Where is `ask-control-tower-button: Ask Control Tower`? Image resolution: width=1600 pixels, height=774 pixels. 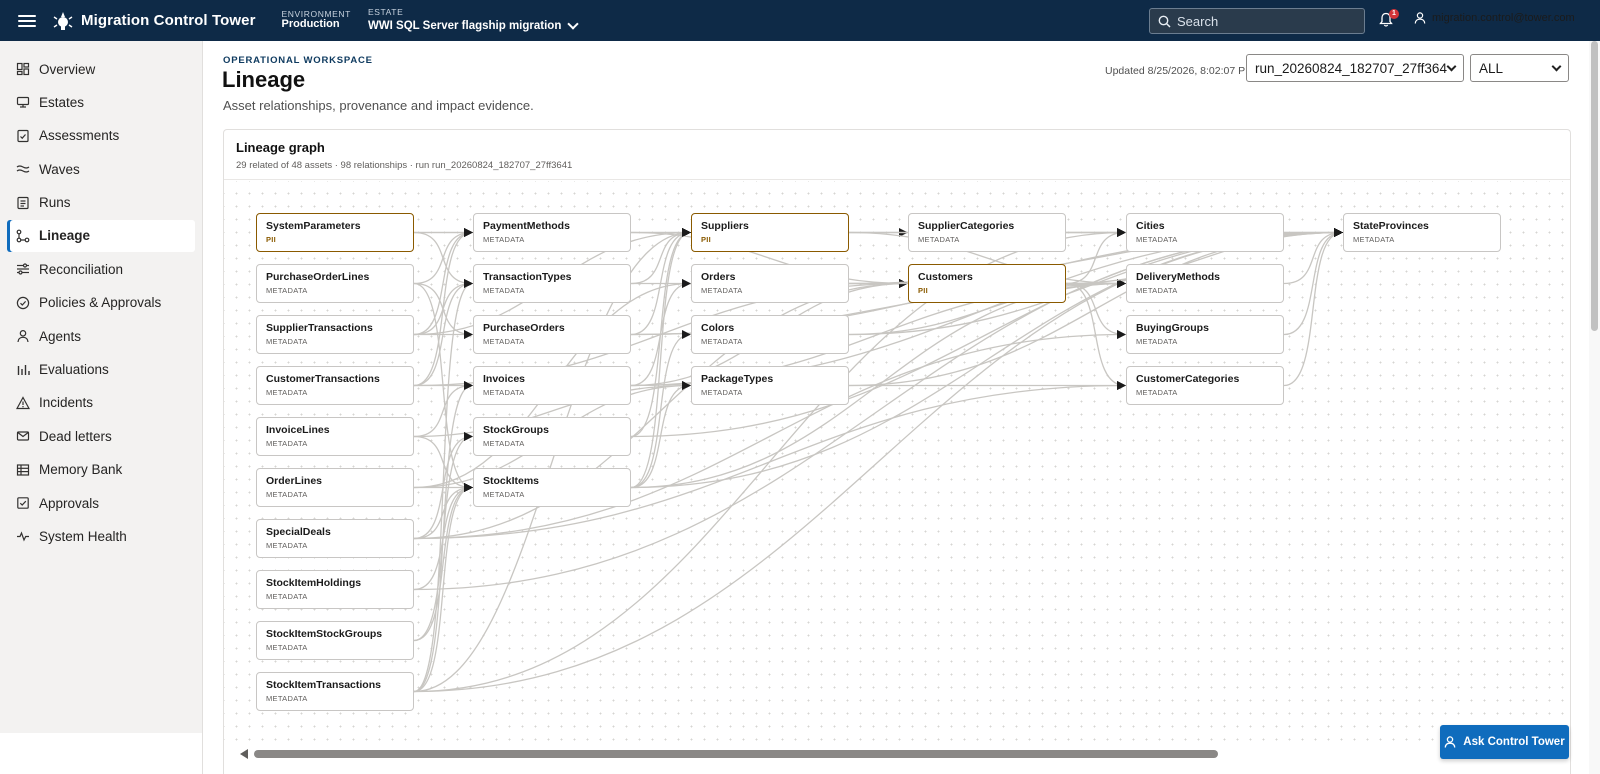
ask-control-tower-button: Ask Control Tower is located at coordinates (1504, 742).